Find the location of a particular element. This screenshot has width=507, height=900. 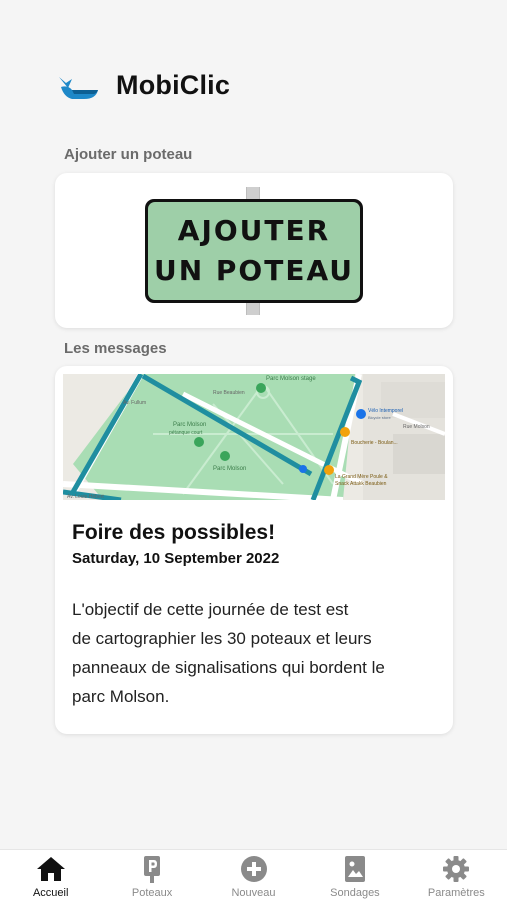

map-label-snack: Snack Attakk Beaubien is located at coordinates (361, 484).